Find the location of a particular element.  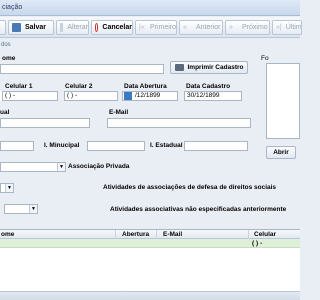

column-header-abertura: Abertura is located at coordinates (135, 234).